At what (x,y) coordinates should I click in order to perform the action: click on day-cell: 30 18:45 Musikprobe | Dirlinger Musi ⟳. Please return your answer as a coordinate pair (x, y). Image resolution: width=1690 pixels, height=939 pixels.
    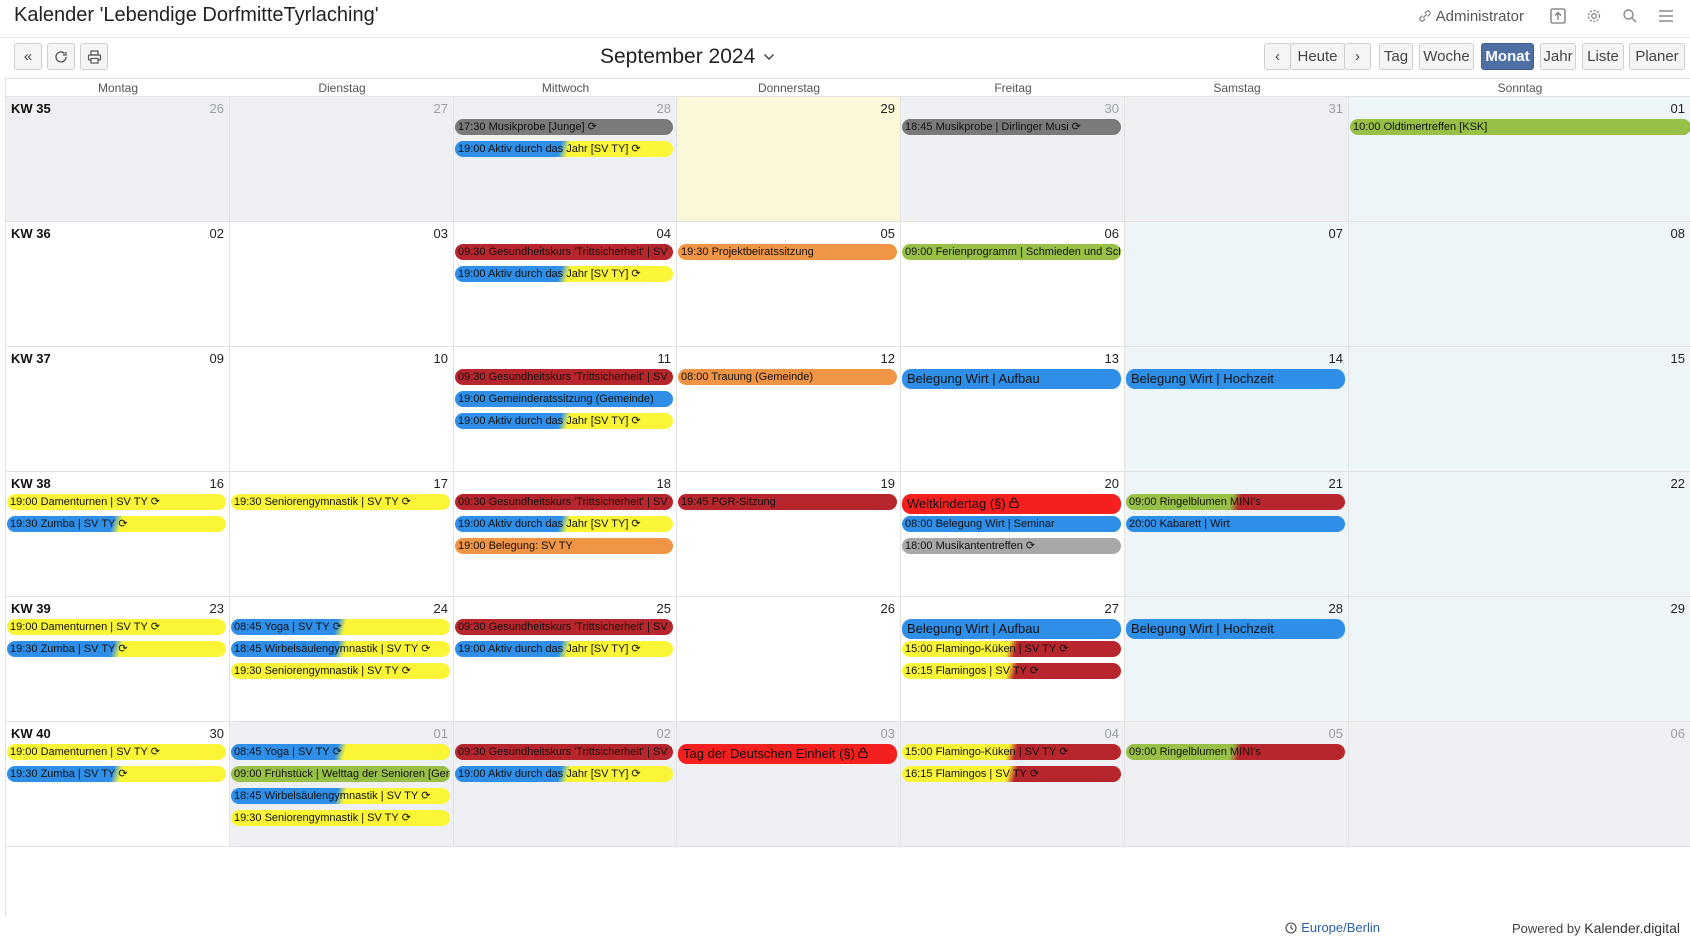
    Looking at the image, I should click on (1013, 159).